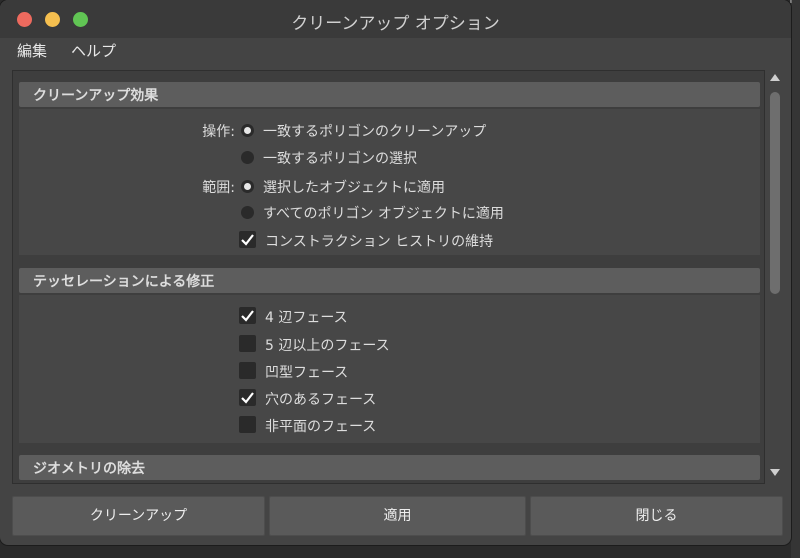 The image size is (800, 558). What do you see at coordinates (327, 345) in the screenshot?
I see `nsided-faces-label: 5 辺以上のフェース` at bounding box center [327, 345].